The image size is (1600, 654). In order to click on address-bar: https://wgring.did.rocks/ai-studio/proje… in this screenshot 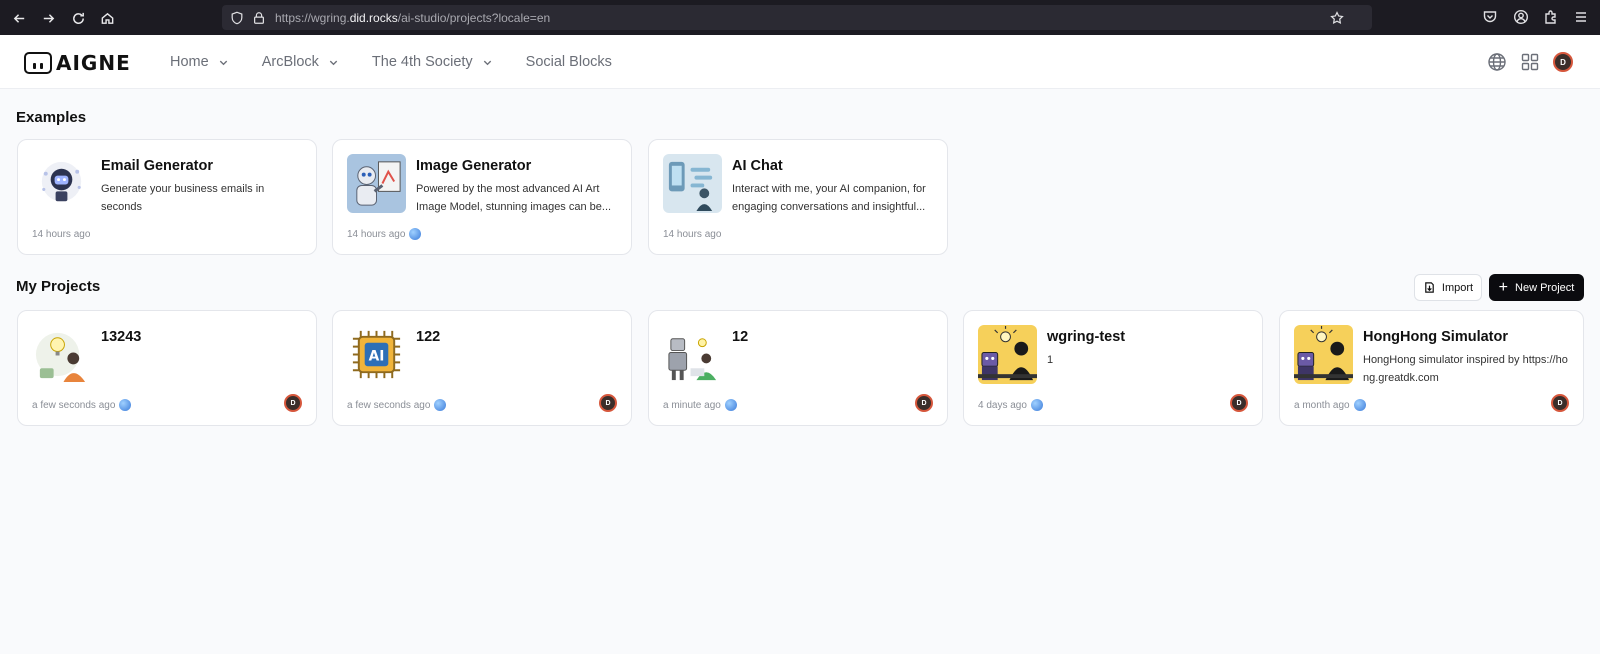, I will do `click(797, 17)`.